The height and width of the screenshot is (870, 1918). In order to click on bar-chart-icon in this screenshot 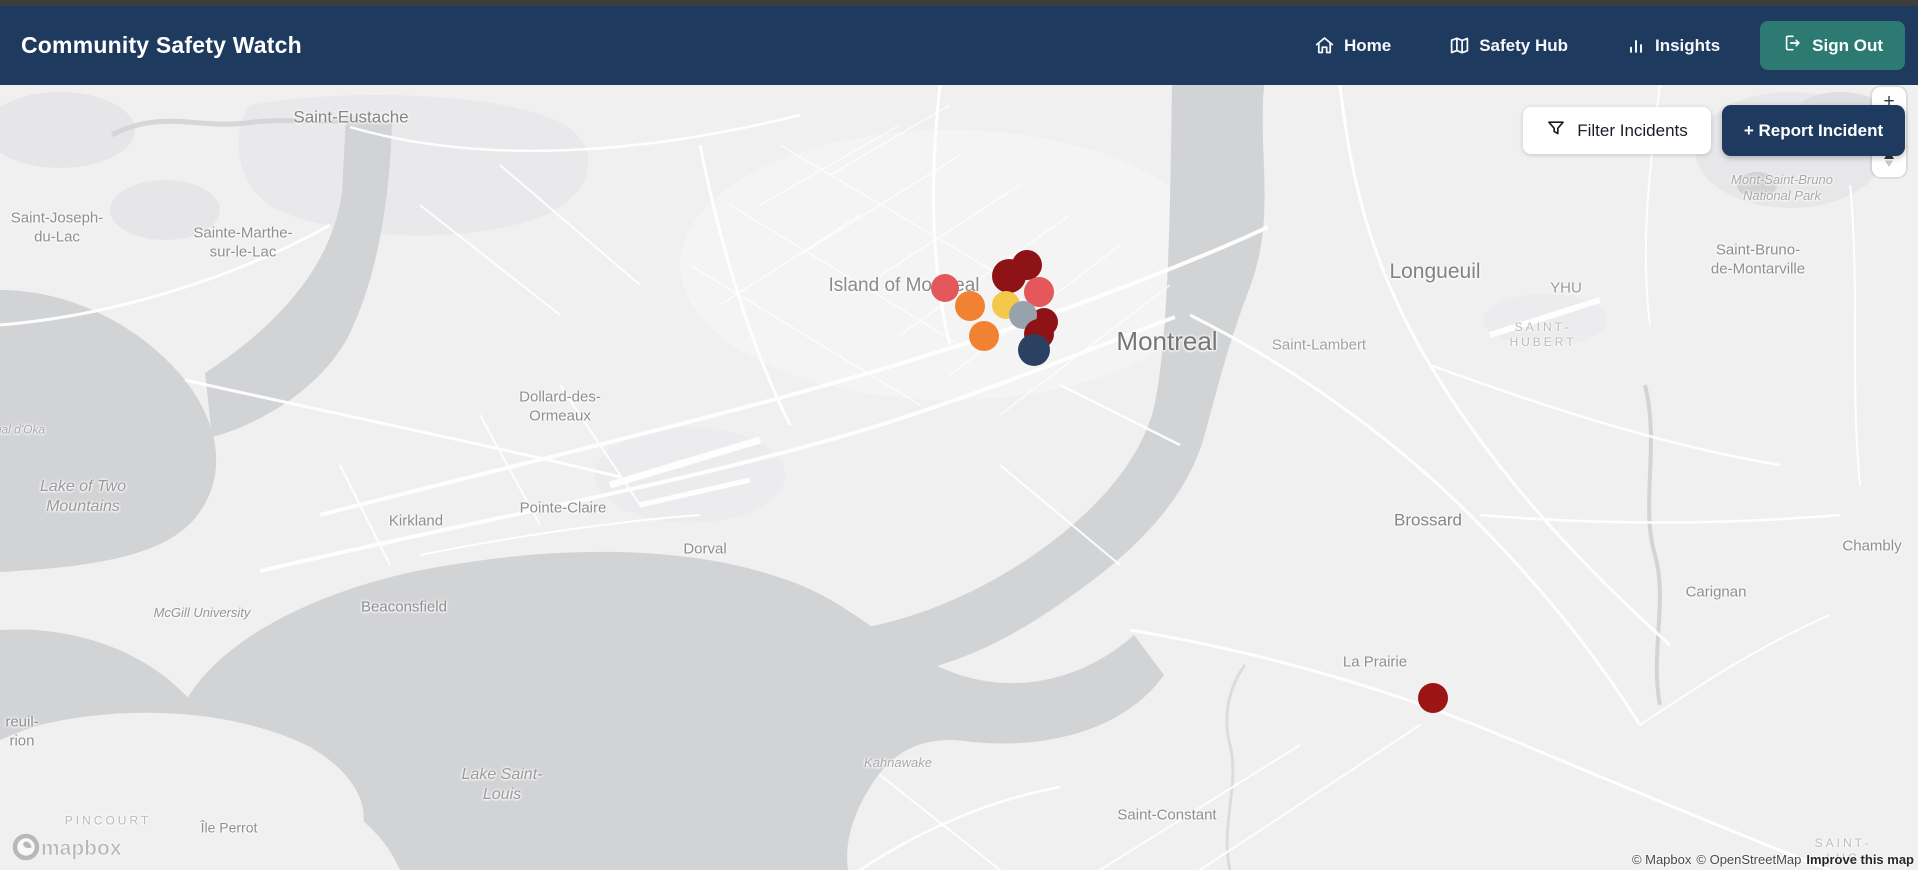, I will do `click(1636, 46)`.